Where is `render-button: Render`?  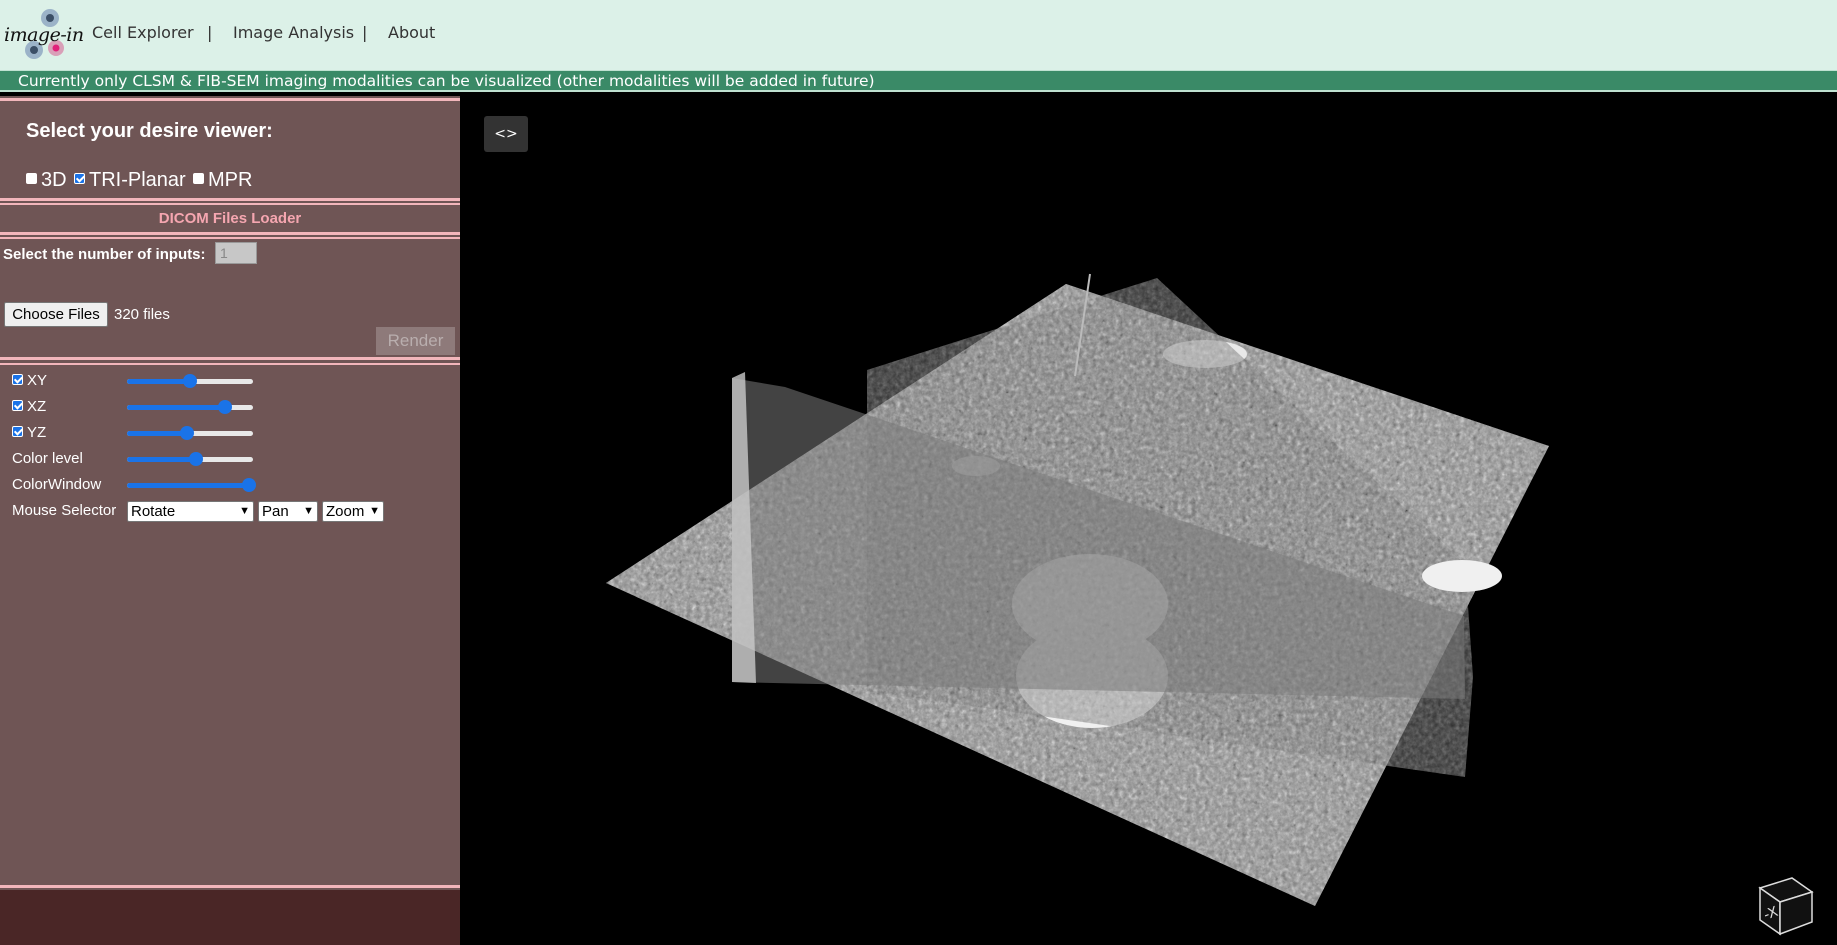
render-button: Render is located at coordinates (415, 341).